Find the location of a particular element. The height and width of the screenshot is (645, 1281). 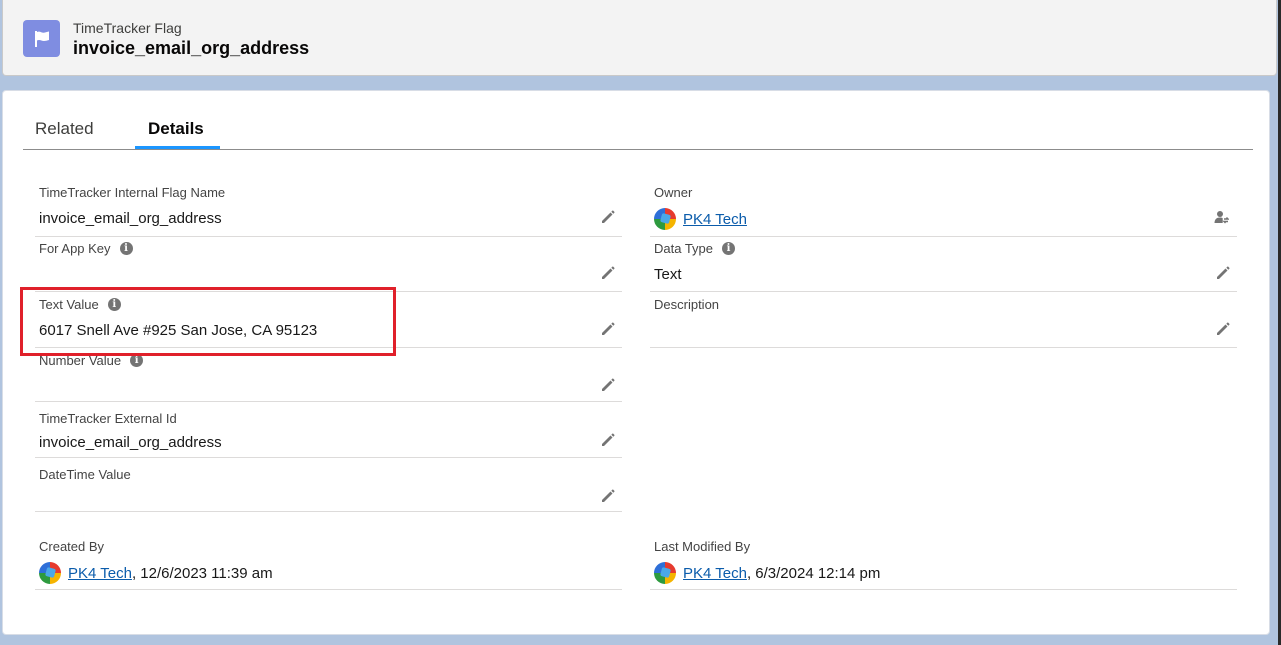

field-for-app-key: For App Key i is located at coordinates (328, 264).